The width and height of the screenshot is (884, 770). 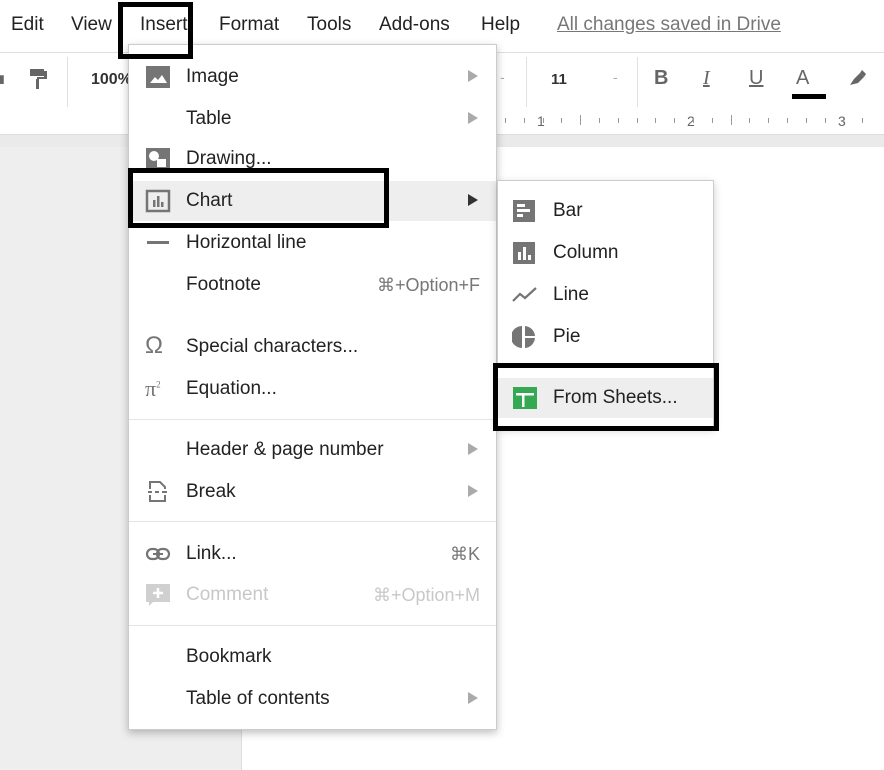 I want to click on save-status-link: All changes saved in Drive, so click(x=669, y=25).